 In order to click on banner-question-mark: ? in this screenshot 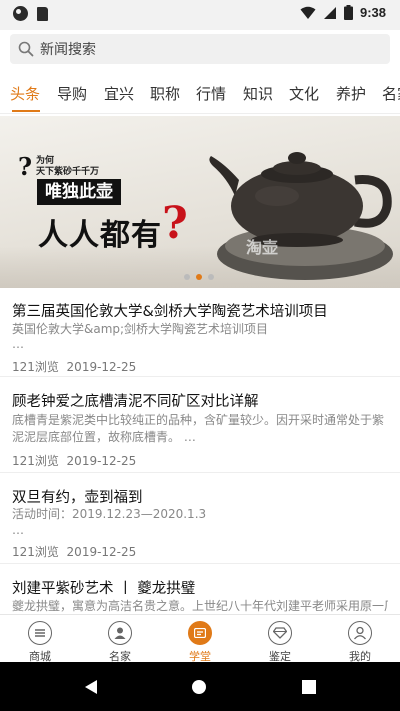, I will do `click(25, 166)`.